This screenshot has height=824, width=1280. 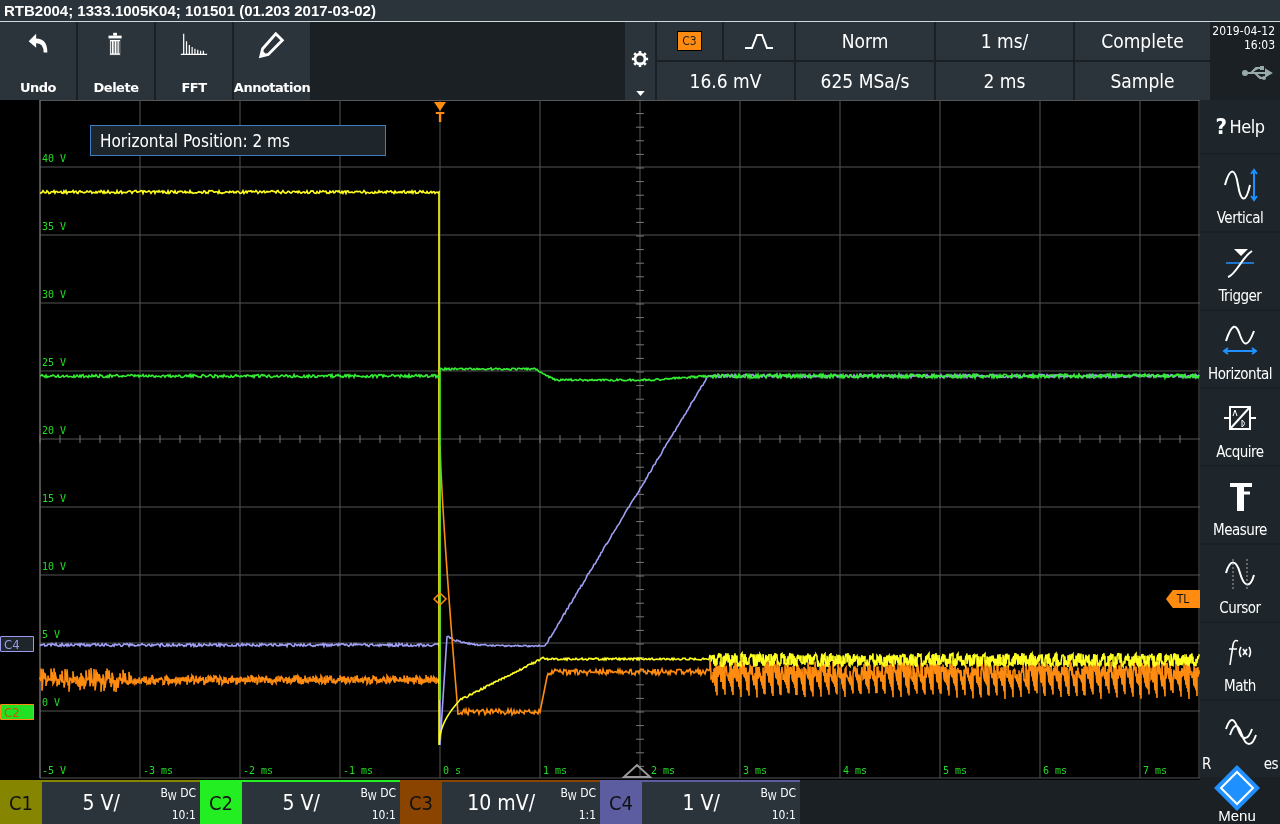 I want to click on sine-vertical-arrow-icon, so click(x=1240, y=185).